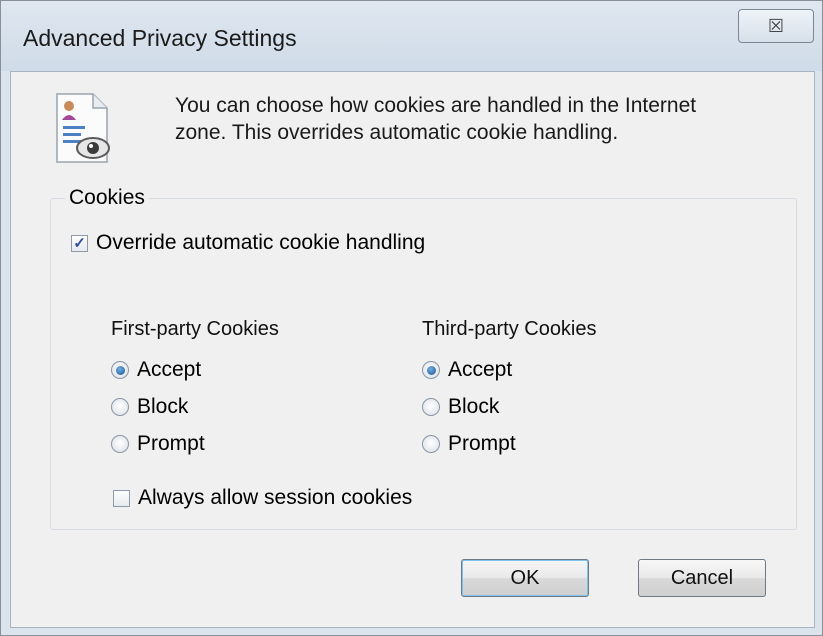  I want to click on checkmark-icon: ✓, so click(79, 243).